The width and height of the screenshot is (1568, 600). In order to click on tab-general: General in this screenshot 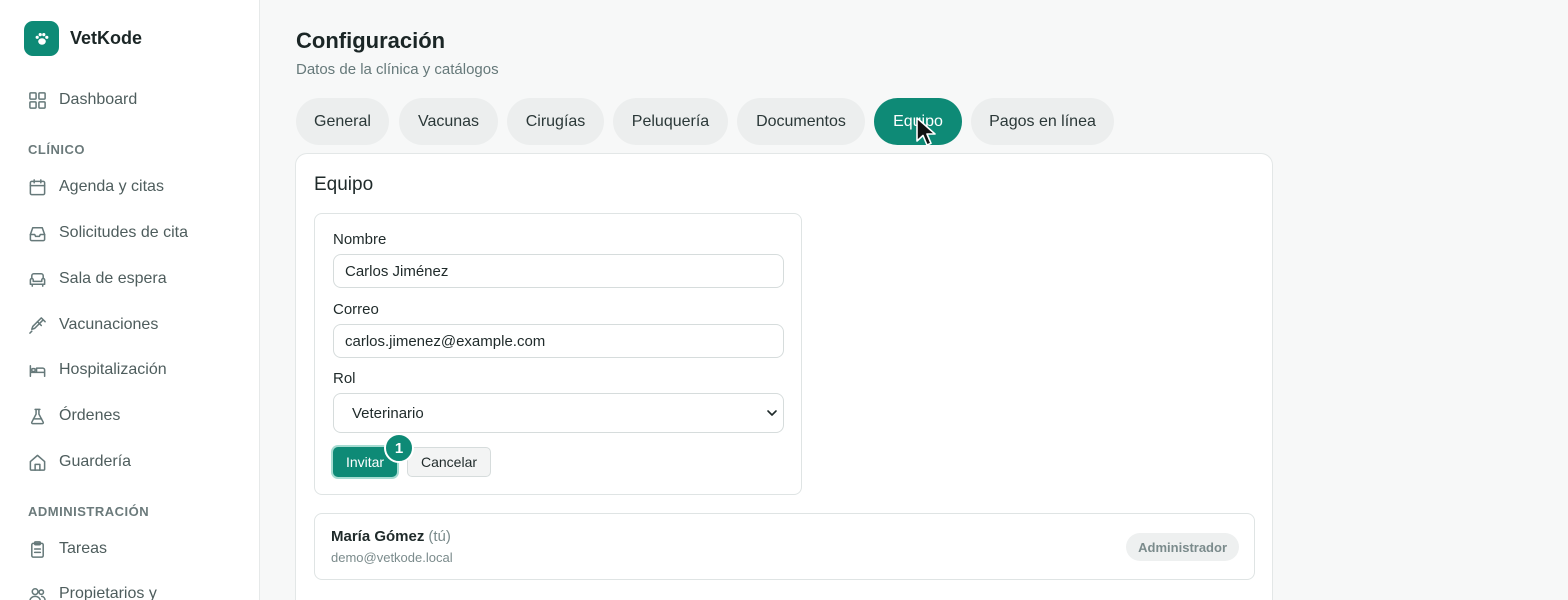, I will do `click(342, 121)`.